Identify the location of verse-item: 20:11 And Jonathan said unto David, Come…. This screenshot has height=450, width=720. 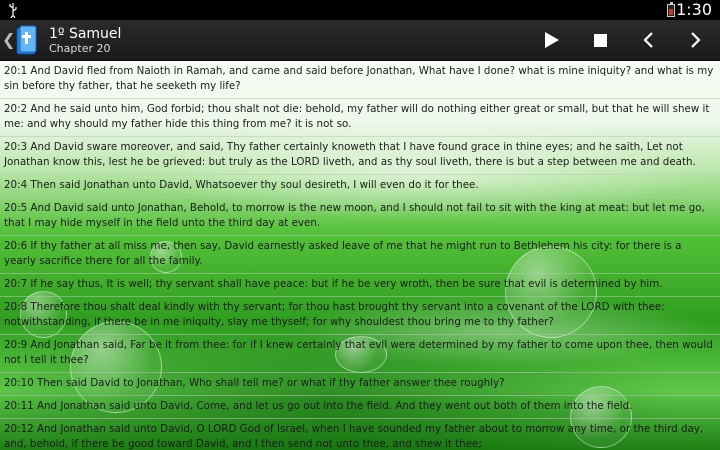
(360, 407).